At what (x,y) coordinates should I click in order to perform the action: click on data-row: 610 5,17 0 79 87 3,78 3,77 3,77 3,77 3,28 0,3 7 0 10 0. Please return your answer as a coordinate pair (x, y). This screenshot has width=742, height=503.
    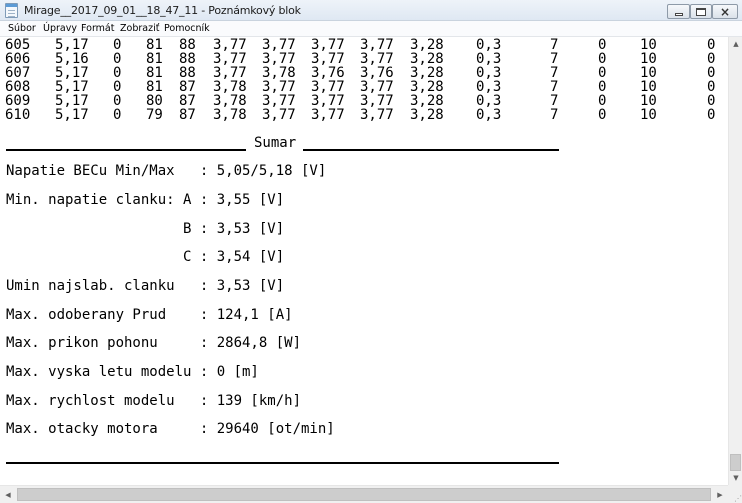
    Looking at the image, I should click on (364, 115).